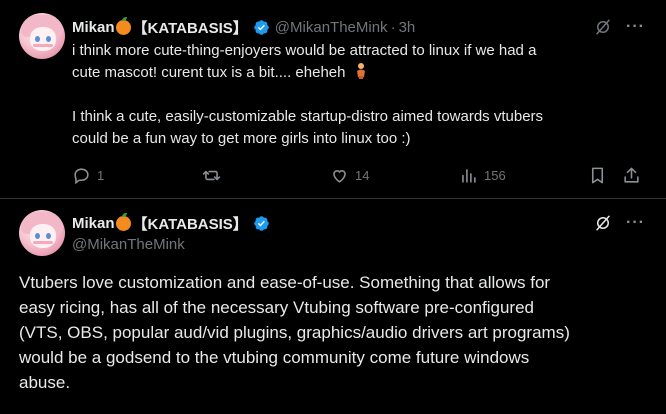 Image resolution: width=666 pixels, height=414 pixels. I want to click on share-icon, so click(631, 175).